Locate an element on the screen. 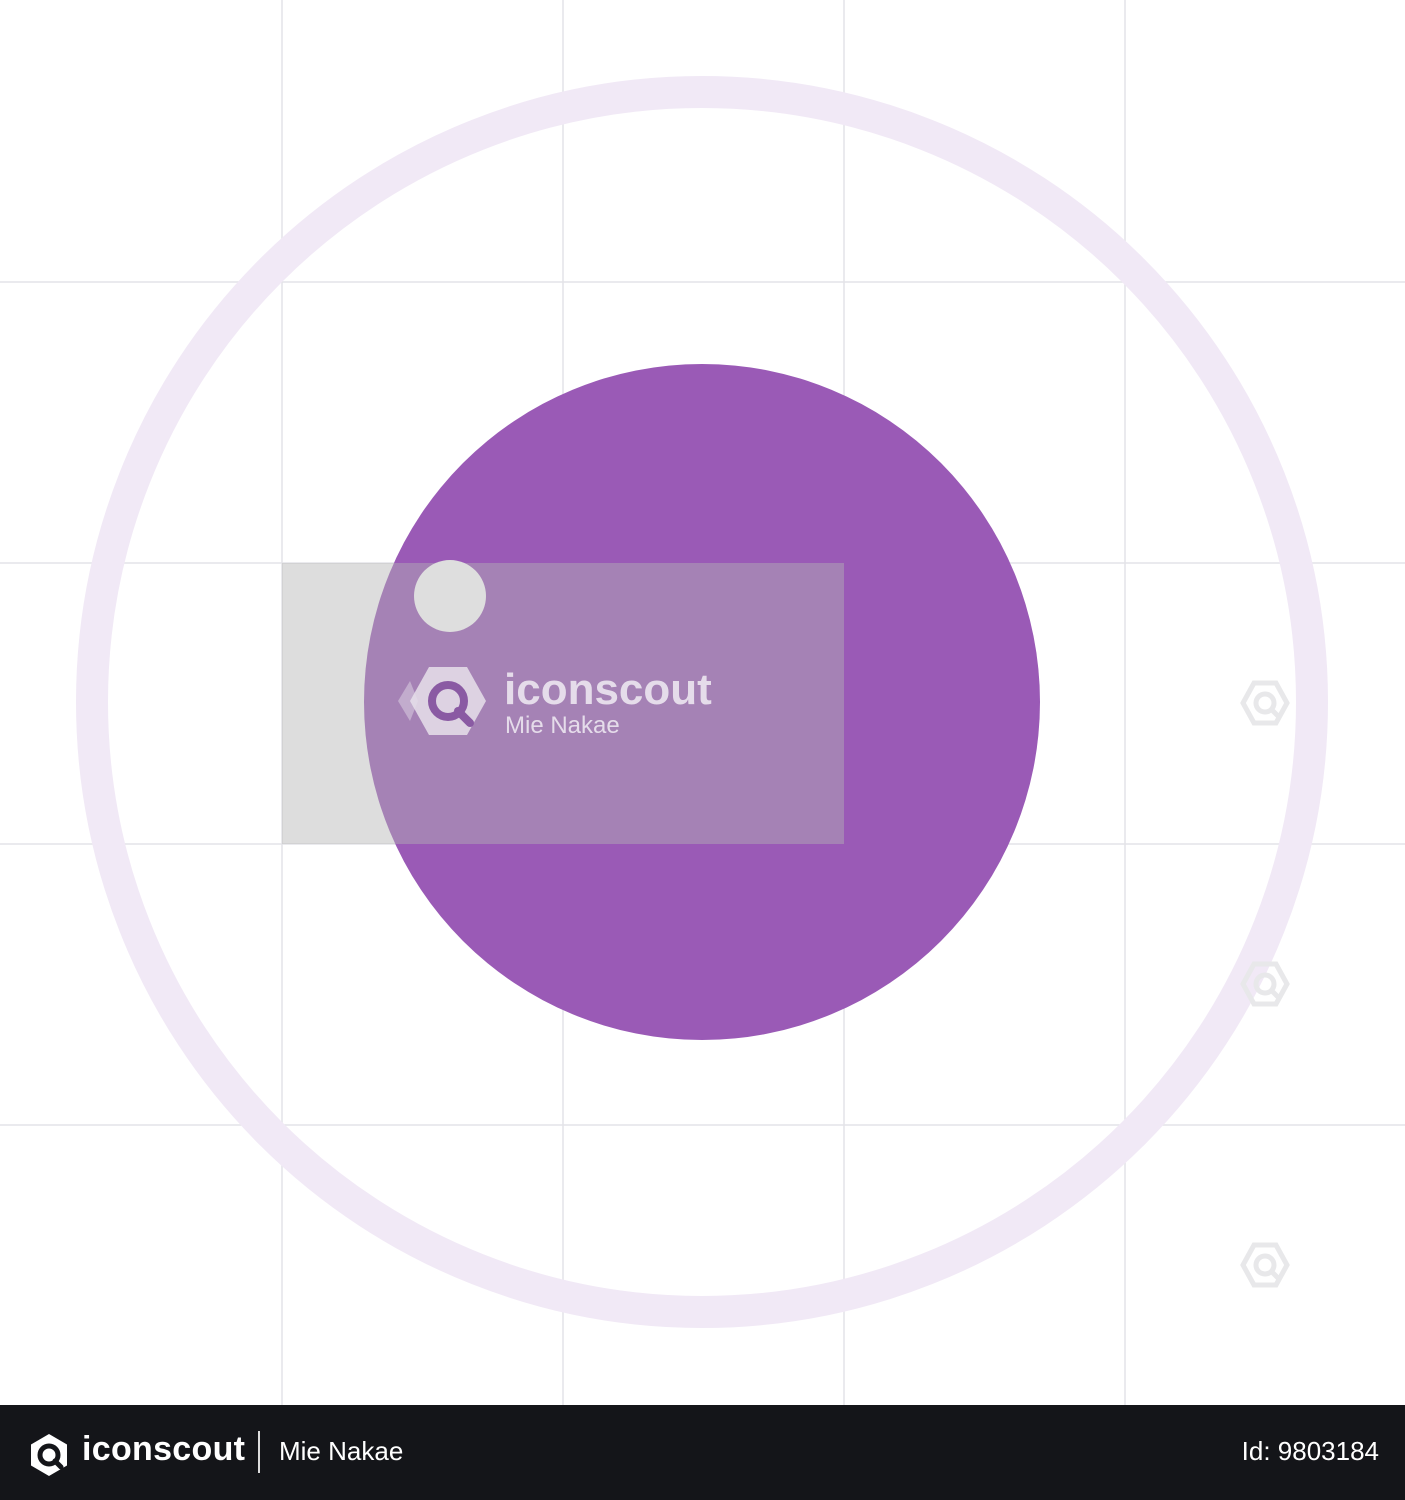 The image size is (1405, 1500). footer-bar: iconscout Mie Nakae Id: 9803184 is located at coordinates (702, 1452).